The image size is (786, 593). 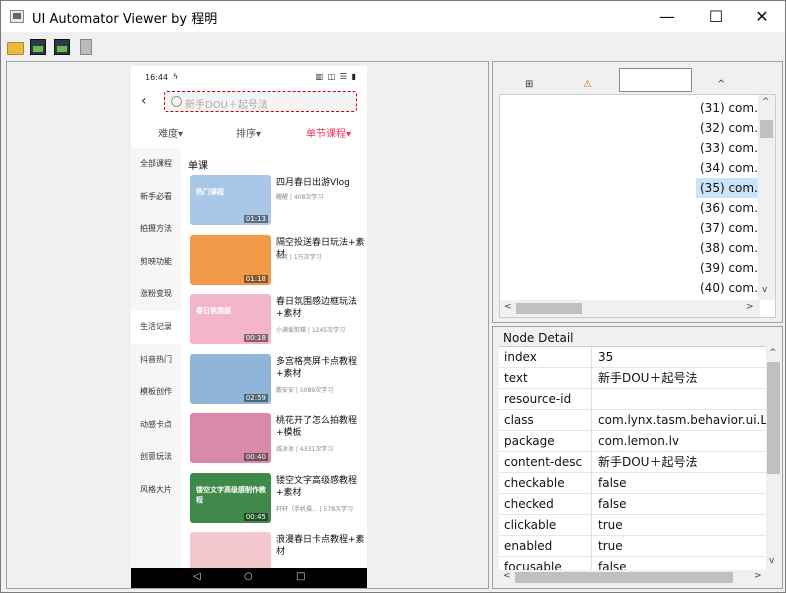 I want to click on property-key: content-desc, so click(x=543, y=462).